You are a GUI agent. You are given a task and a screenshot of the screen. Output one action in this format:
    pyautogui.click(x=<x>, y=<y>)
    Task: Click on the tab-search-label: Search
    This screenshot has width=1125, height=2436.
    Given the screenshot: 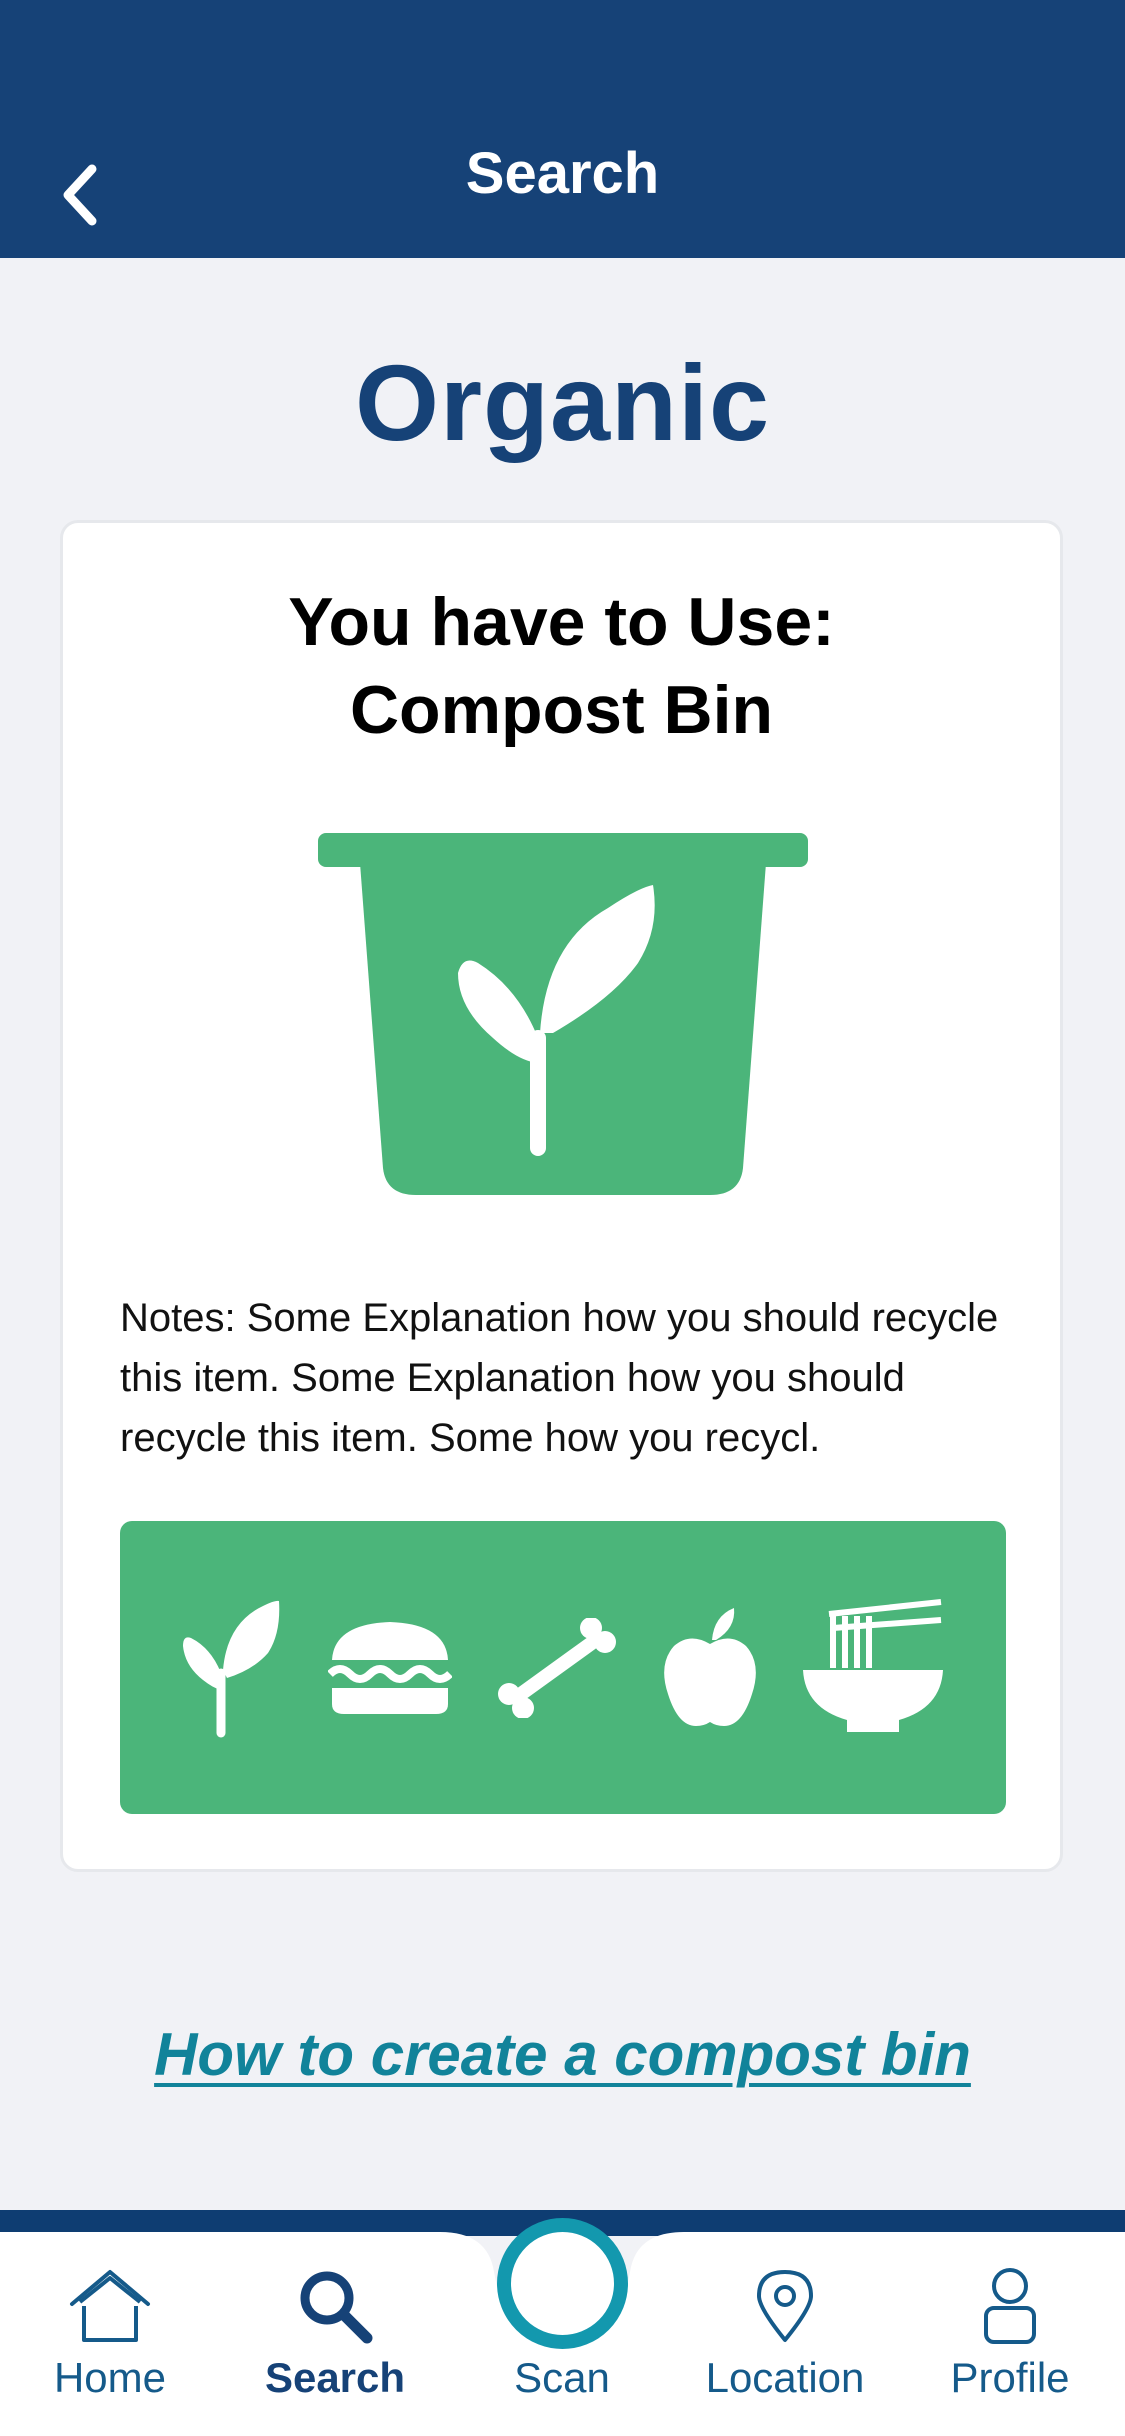 What is the action you would take?
    pyautogui.click(x=335, y=2377)
    